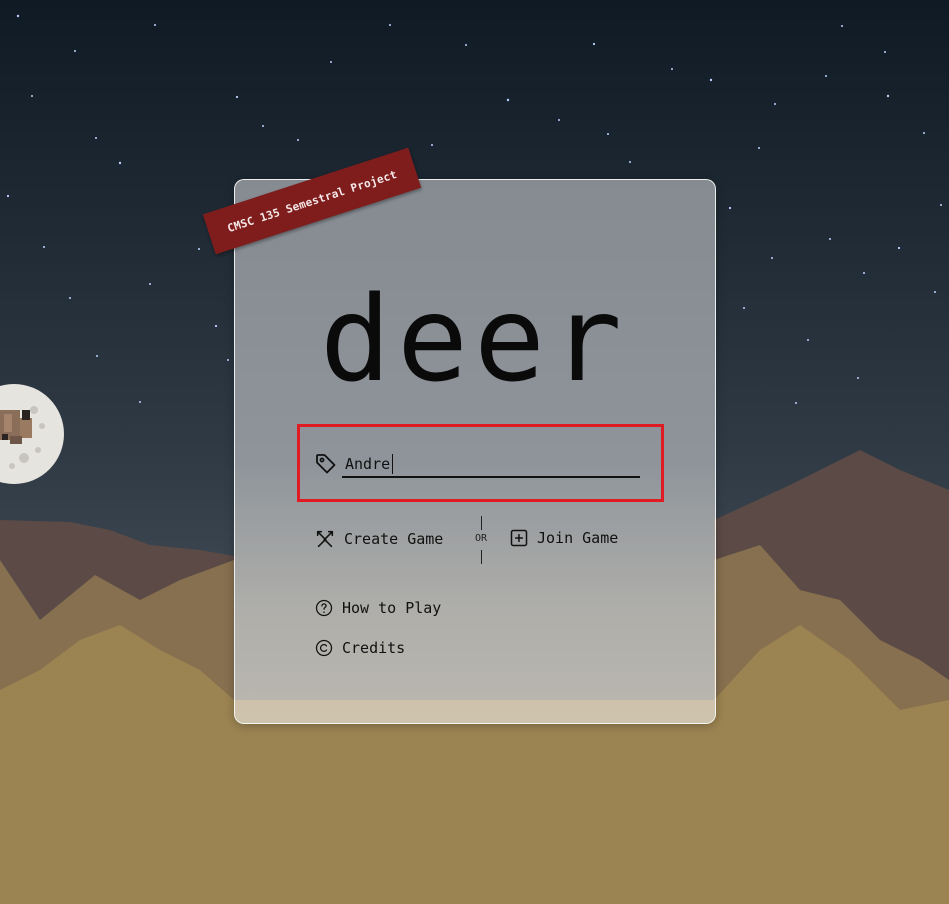 This screenshot has width=949, height=904. I want to click on credits-label: Credits, so click(374, 648).